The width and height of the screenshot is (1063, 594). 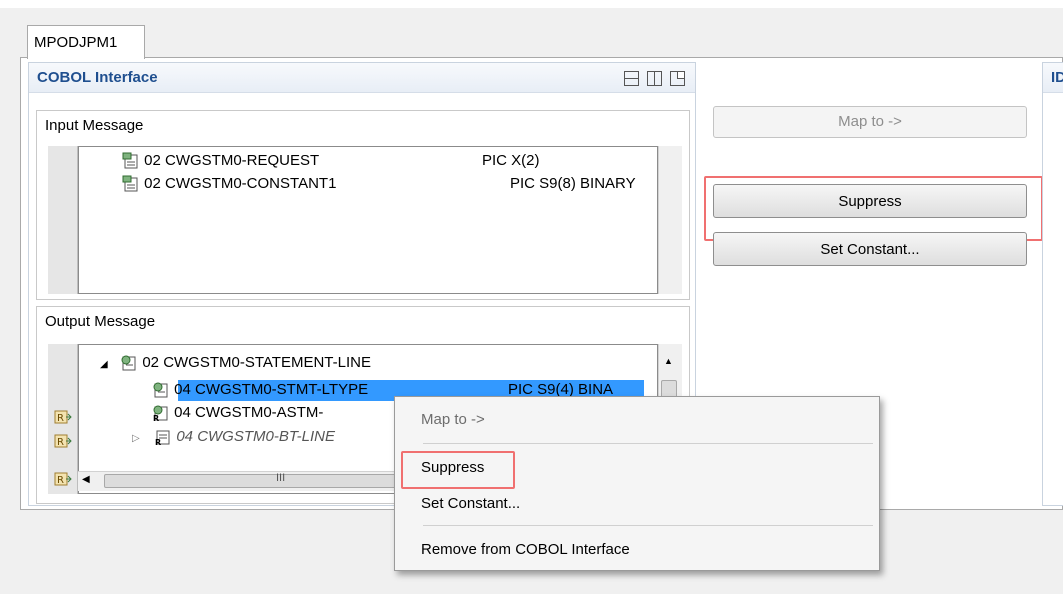 I want to click on menu-suppress-highlight, so click(x=458, y=470).